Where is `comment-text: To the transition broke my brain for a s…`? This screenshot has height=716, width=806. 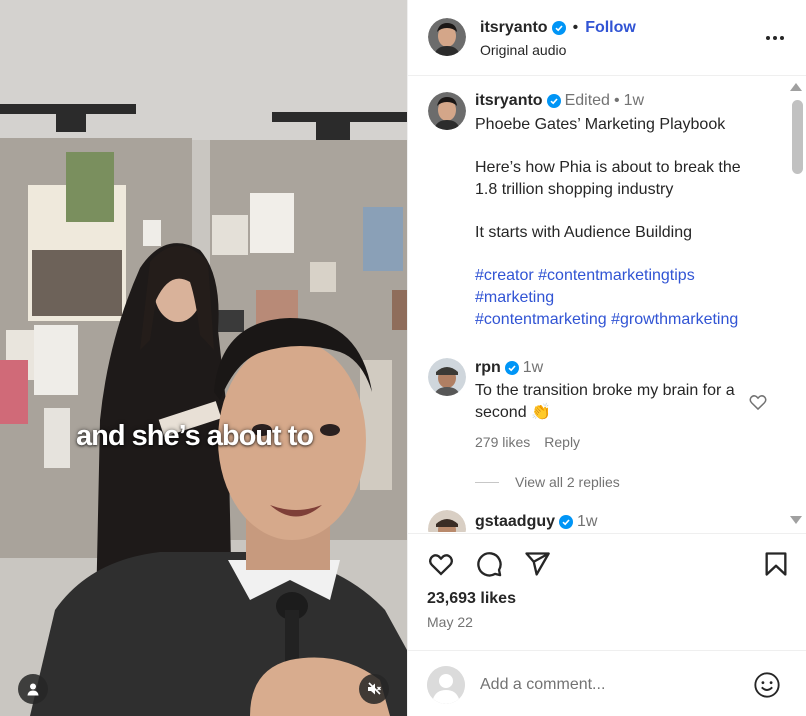 comment-text: To the transition broke my brain for a s… is located at coordinates (605, 401).